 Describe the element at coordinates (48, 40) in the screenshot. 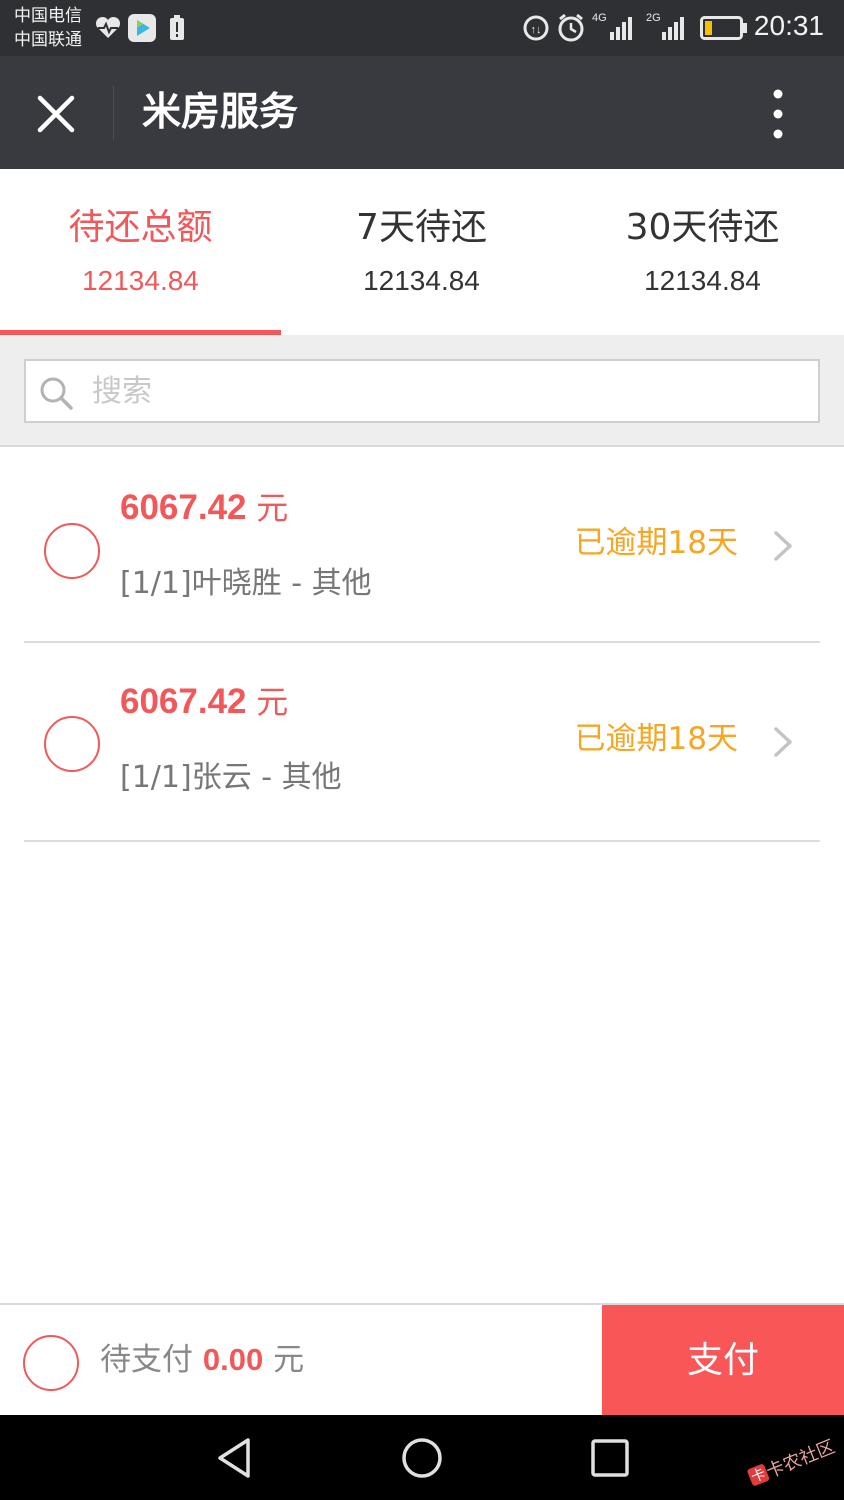

I see `carrier-2: 中国联通` at that location.